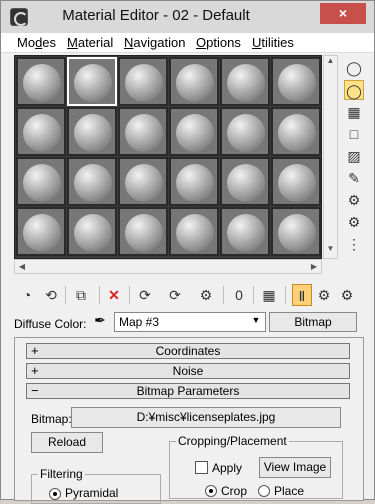 Image resolution: width=375 pixels, height=504 pixels. Describe the element at coordinates (159, 42) in the screenshot. I see `menu-label-part: avigation` at that location.